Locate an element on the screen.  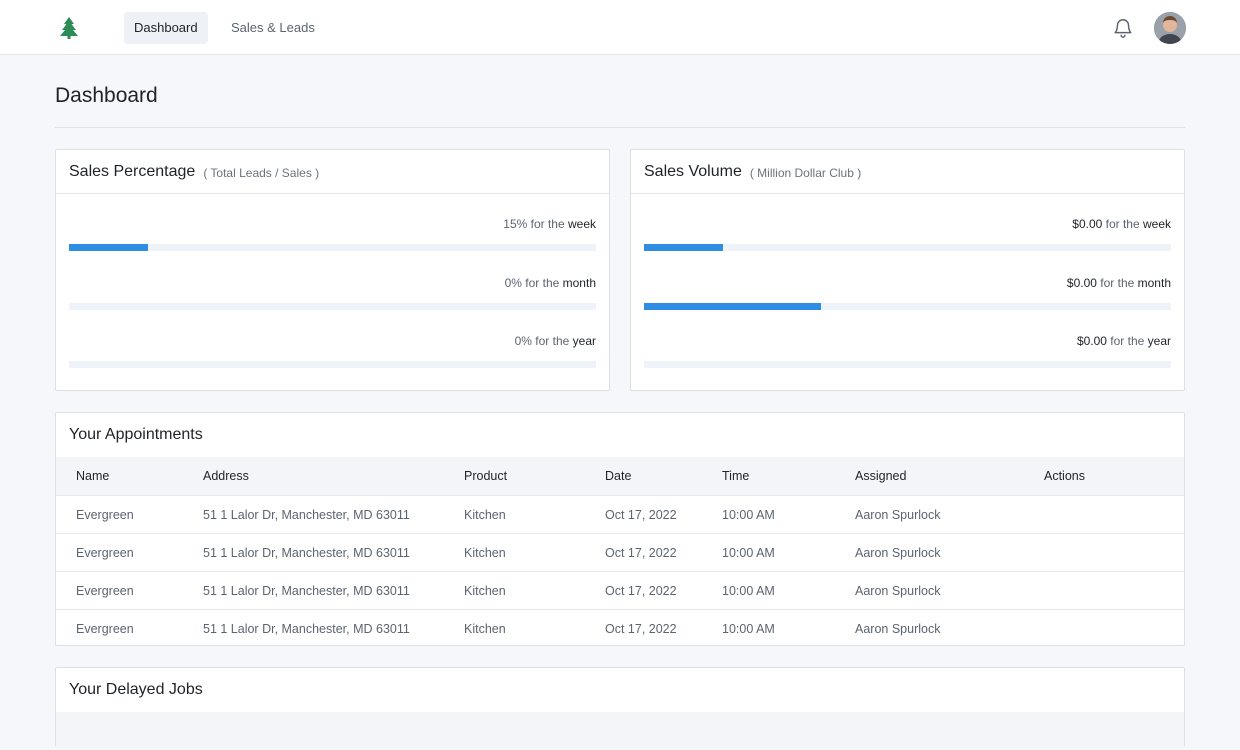
nav-tab-dashboard: Dashboard is located at coordinates (166, 28).